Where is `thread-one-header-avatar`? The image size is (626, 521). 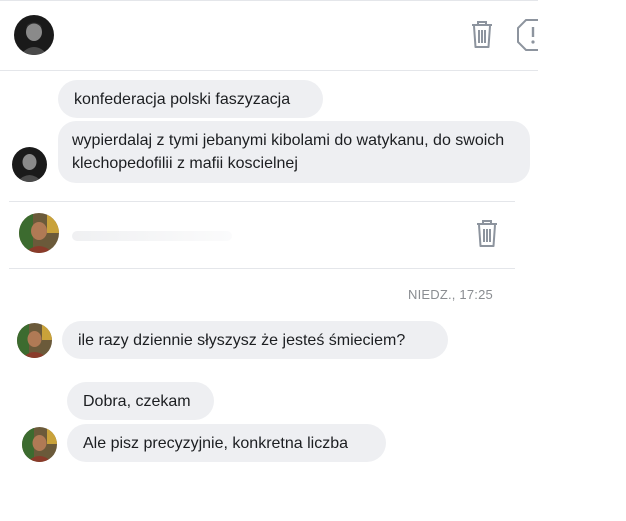 thread-one-header-avatar is located at coordinates (34, 35).